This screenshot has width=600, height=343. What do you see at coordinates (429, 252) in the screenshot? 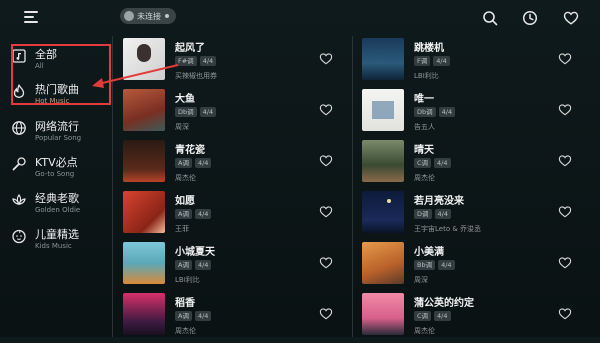
I see `song-title: 小美满` at bounding box center [429, 252].